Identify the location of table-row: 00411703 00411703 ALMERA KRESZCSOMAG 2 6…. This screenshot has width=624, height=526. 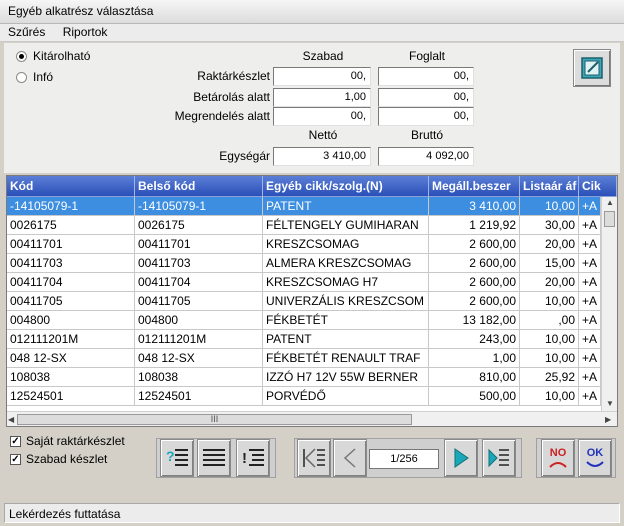
(304, 263).